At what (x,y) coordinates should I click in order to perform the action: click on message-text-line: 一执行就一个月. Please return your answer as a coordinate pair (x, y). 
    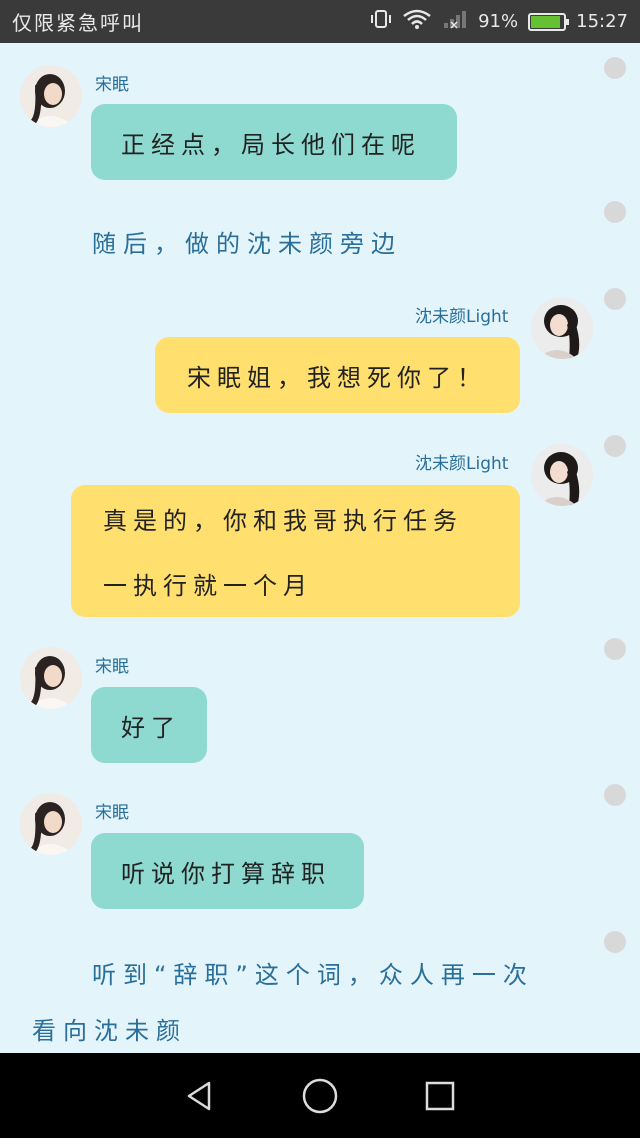
    Looking at the image, I should click on (208, 586).